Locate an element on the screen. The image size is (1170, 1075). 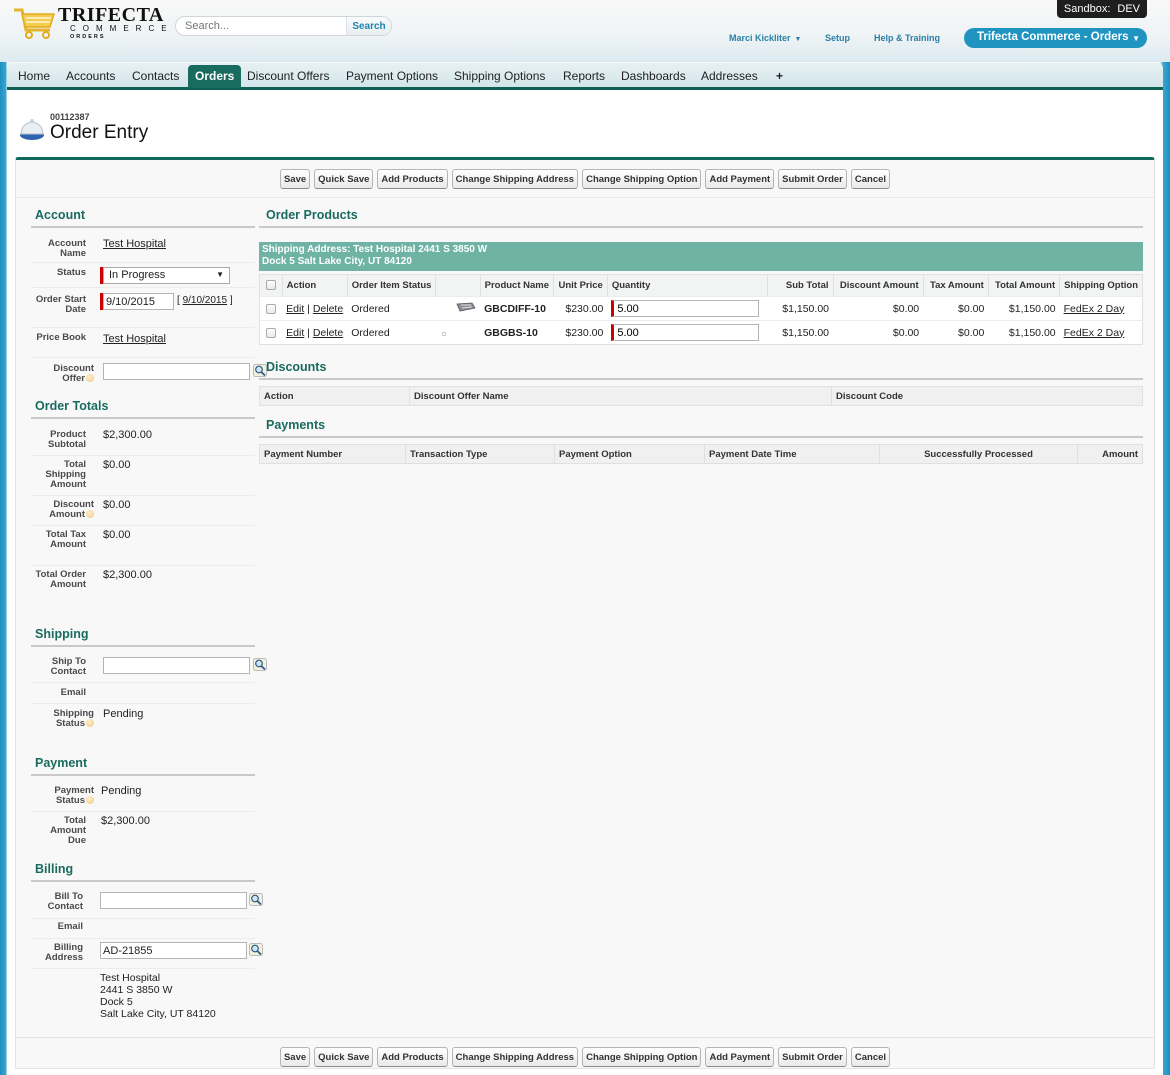
help-training-link: Help & Training is located at coordinates (907, 38).